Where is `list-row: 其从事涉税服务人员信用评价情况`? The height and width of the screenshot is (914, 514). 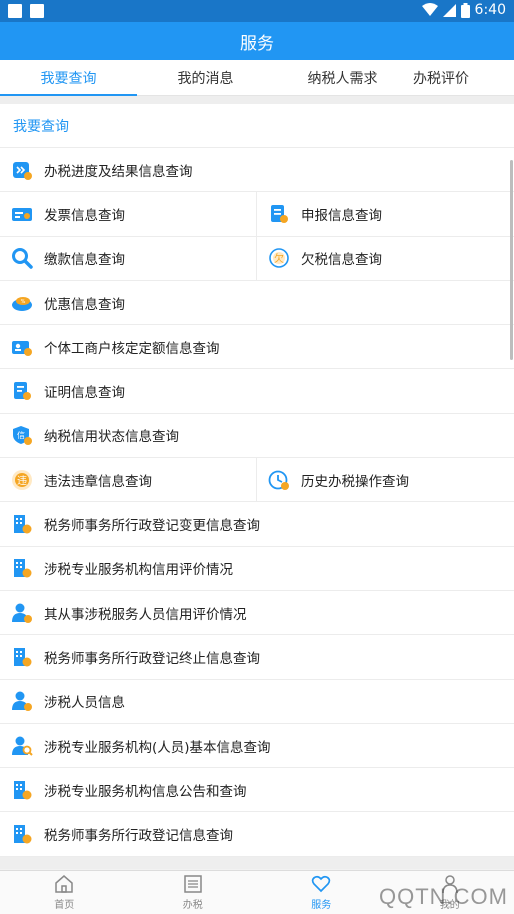 list-row: 其从事涉税服务人员信用评价情况 is located at coordinates (257, 613).